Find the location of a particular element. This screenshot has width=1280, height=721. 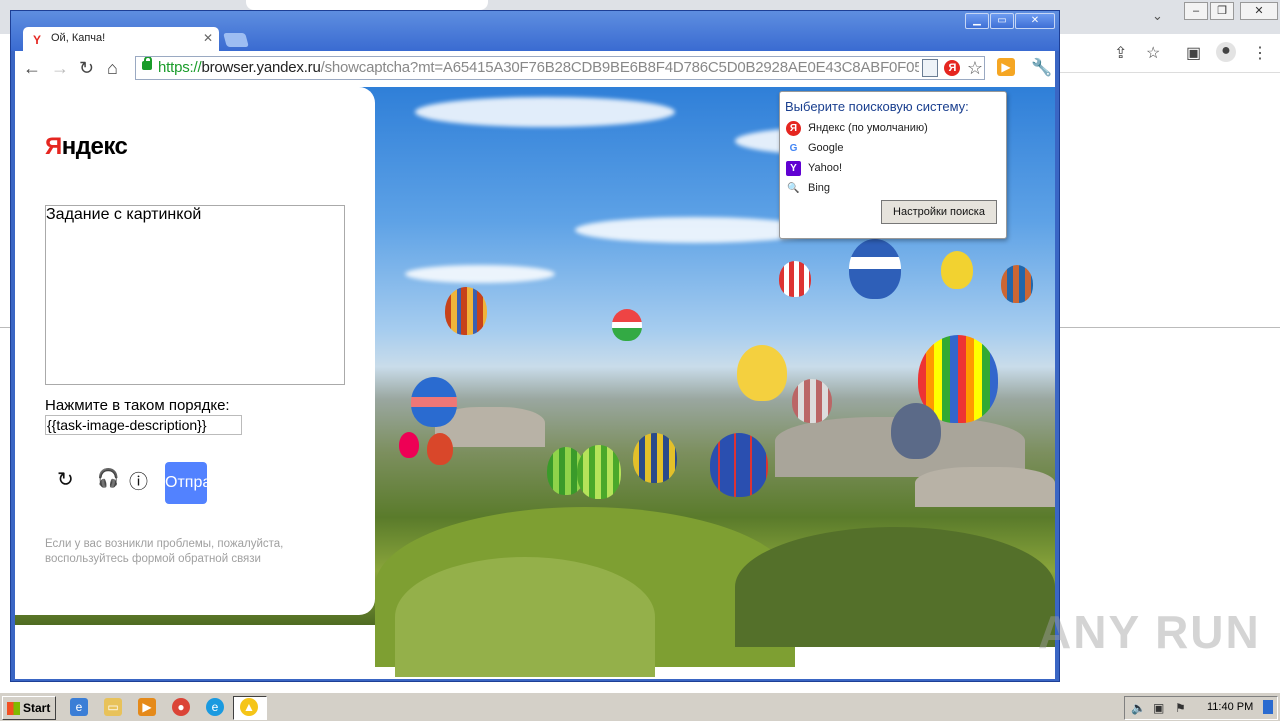

new-tab-button is located at coordinates (236, 40).